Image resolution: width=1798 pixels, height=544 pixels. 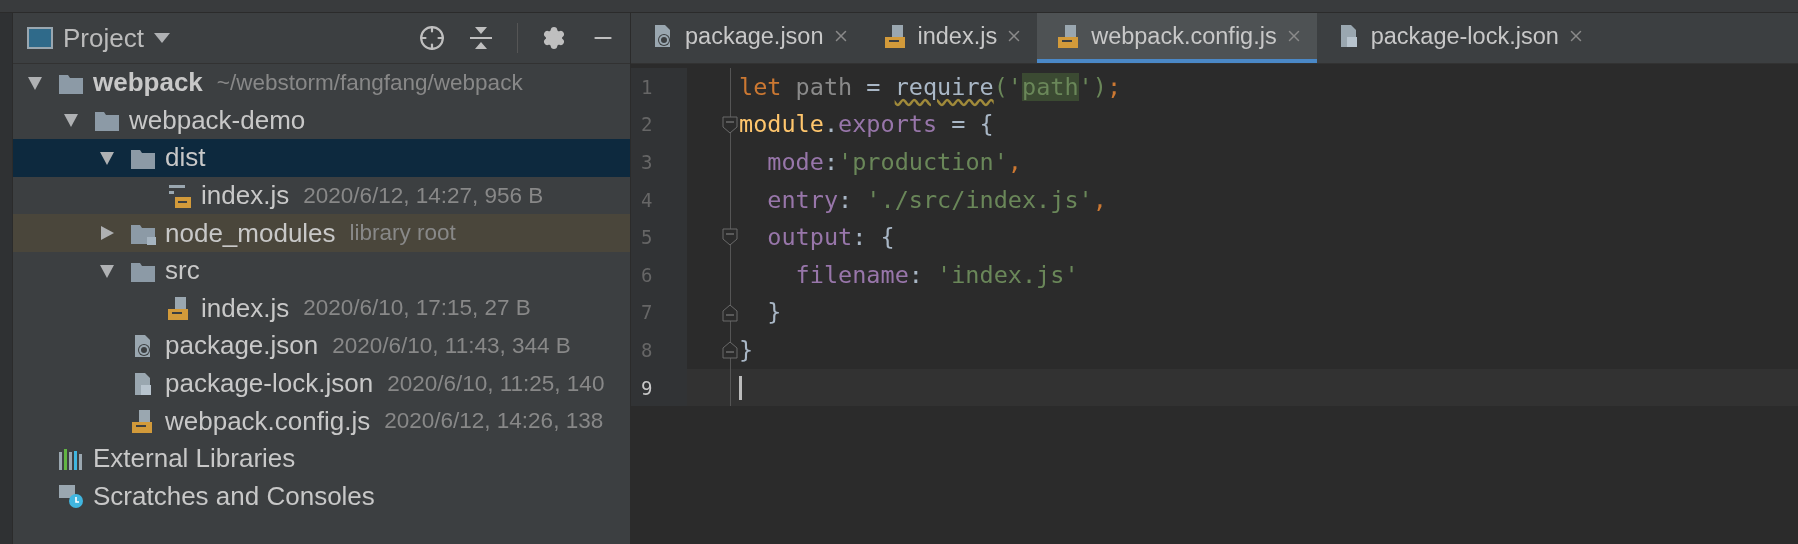 I want to click on tree-row: node_modules library root, so click(x=321, y=233).